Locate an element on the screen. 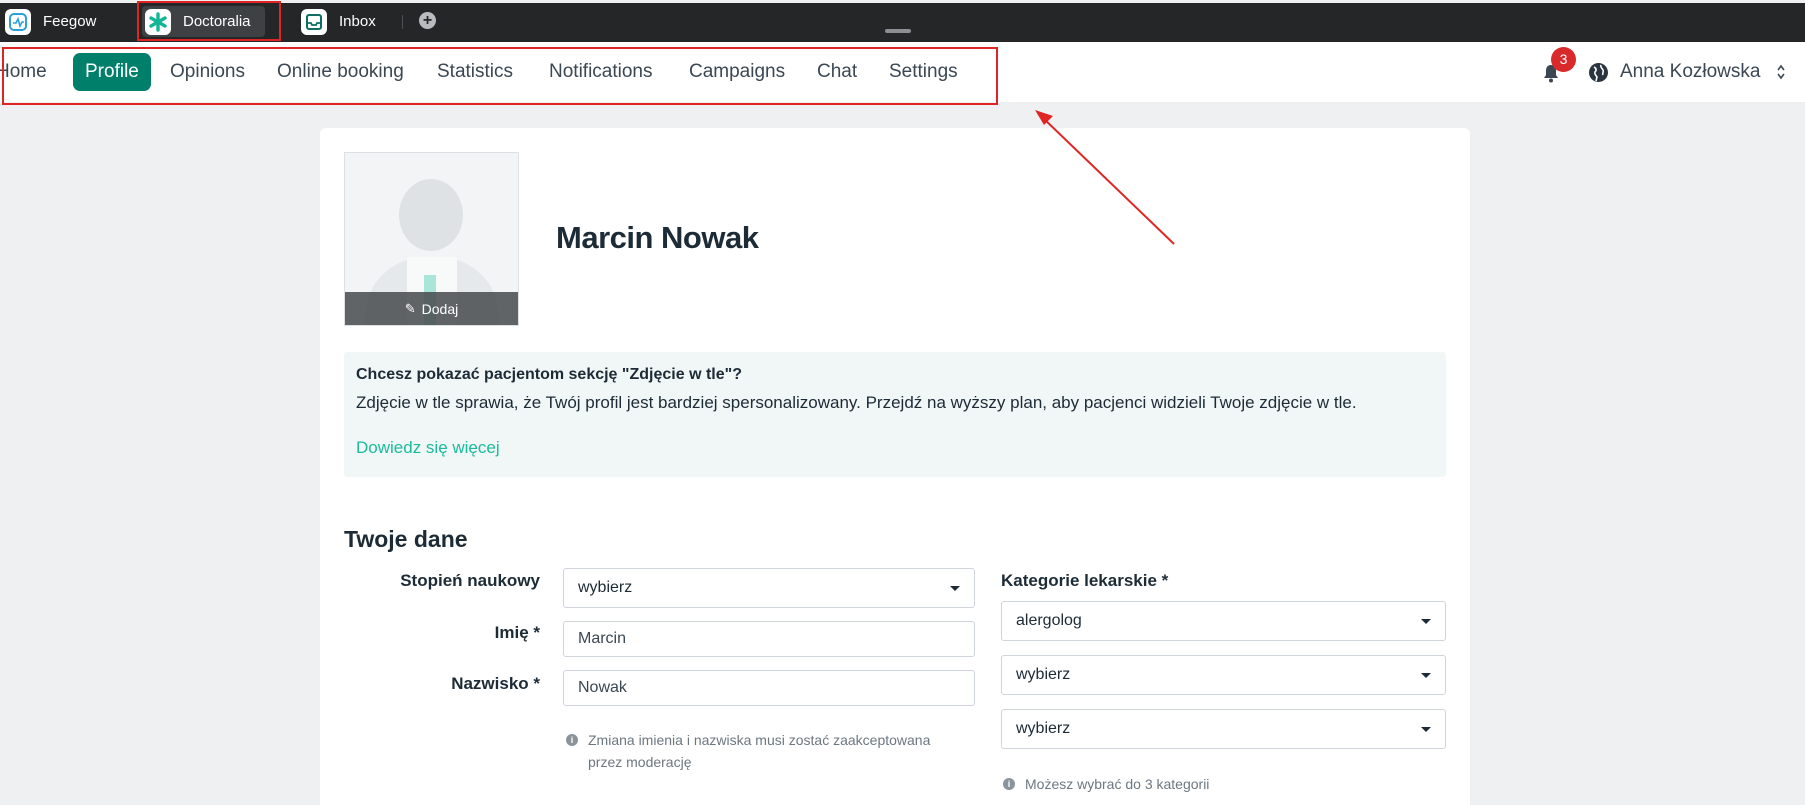  categories-label: Kategorie lekarskie * is located at coordinates (1085, 580).